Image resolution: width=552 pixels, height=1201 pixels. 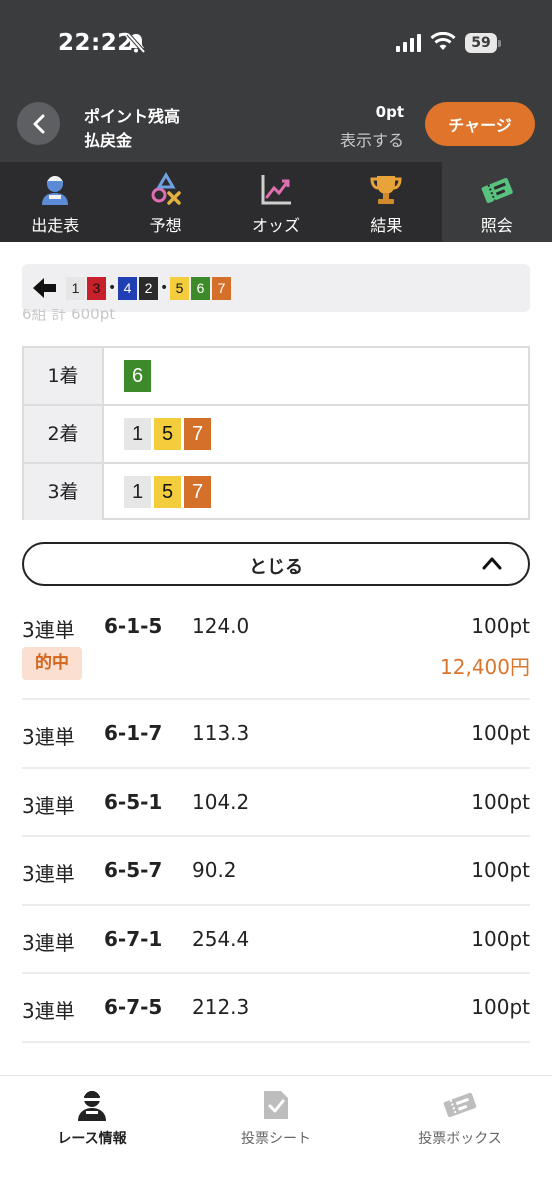 I want to click on bet-odds: 104.2, so click(x=221, y=802).